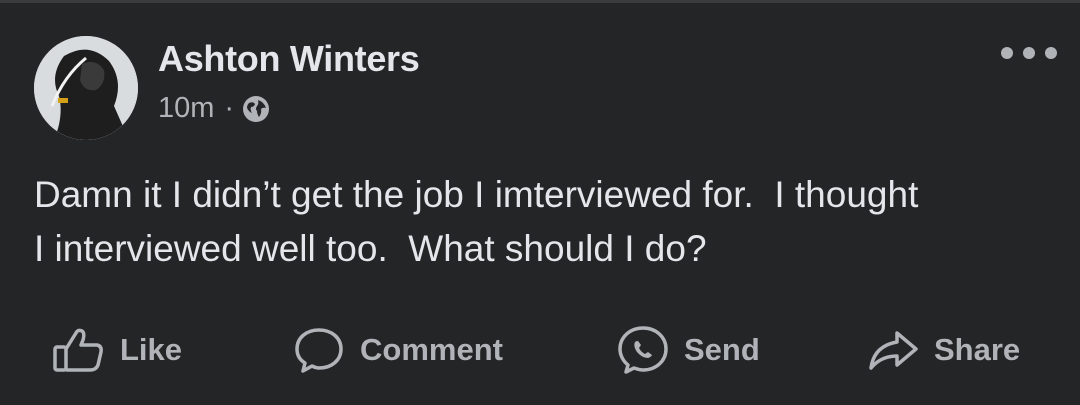 The height and width of the screenshot is (405, 1080). I want to click on top-divider, so click(540, 1).